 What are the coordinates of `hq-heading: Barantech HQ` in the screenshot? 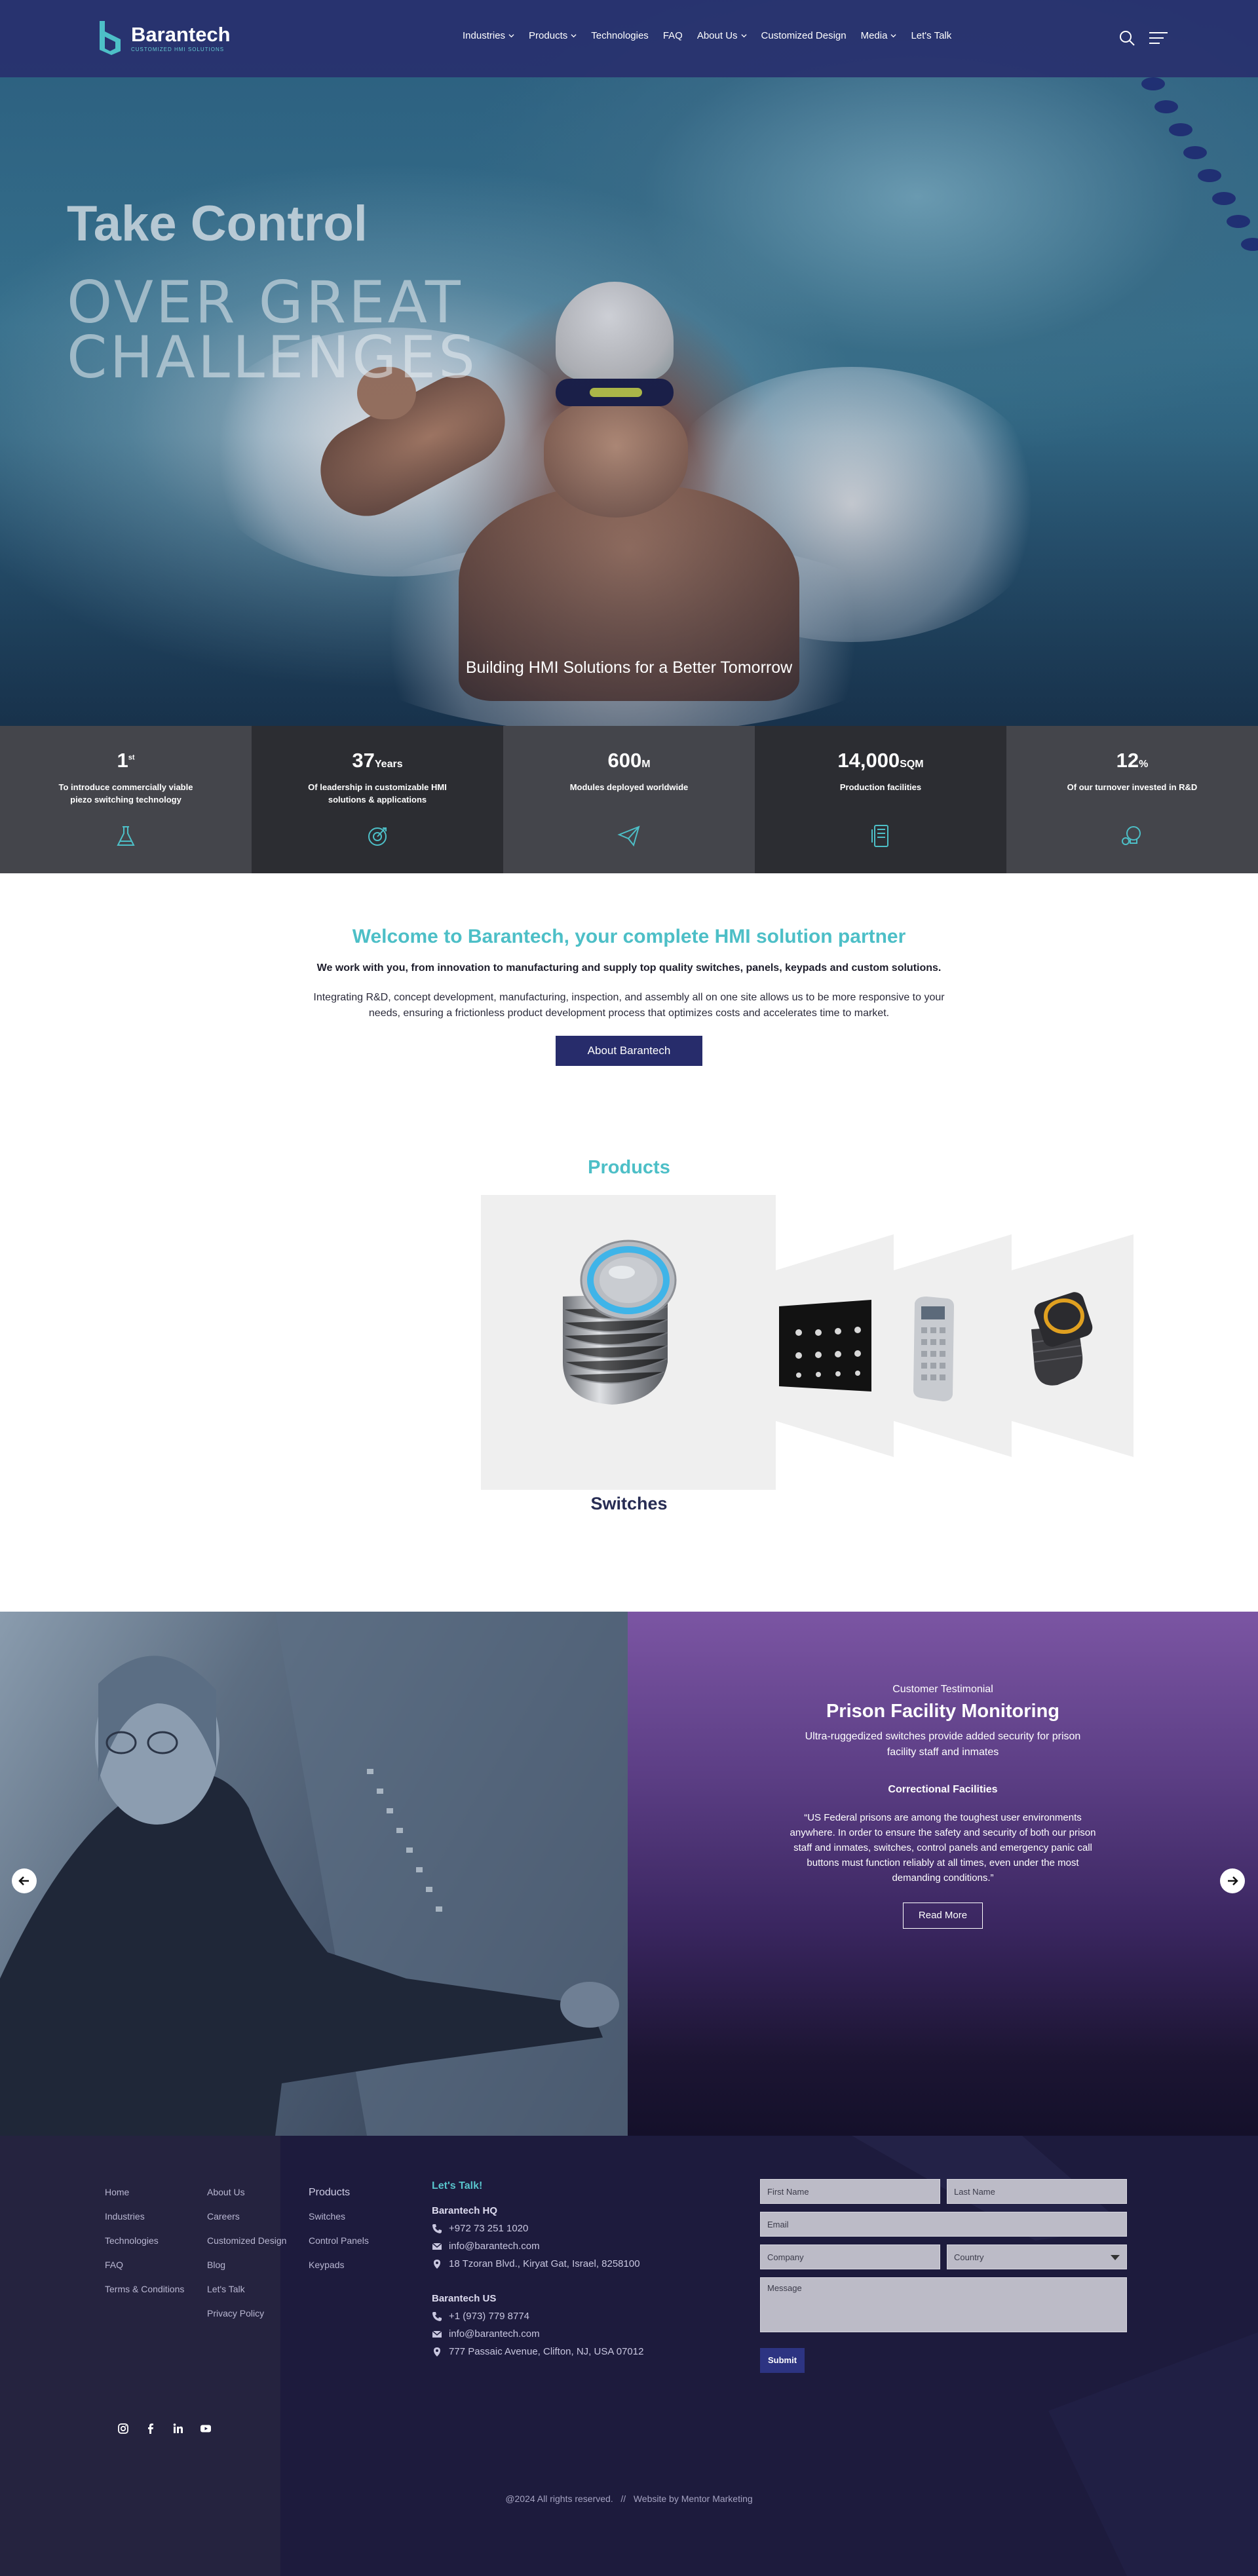 It's located at (465, 2210).